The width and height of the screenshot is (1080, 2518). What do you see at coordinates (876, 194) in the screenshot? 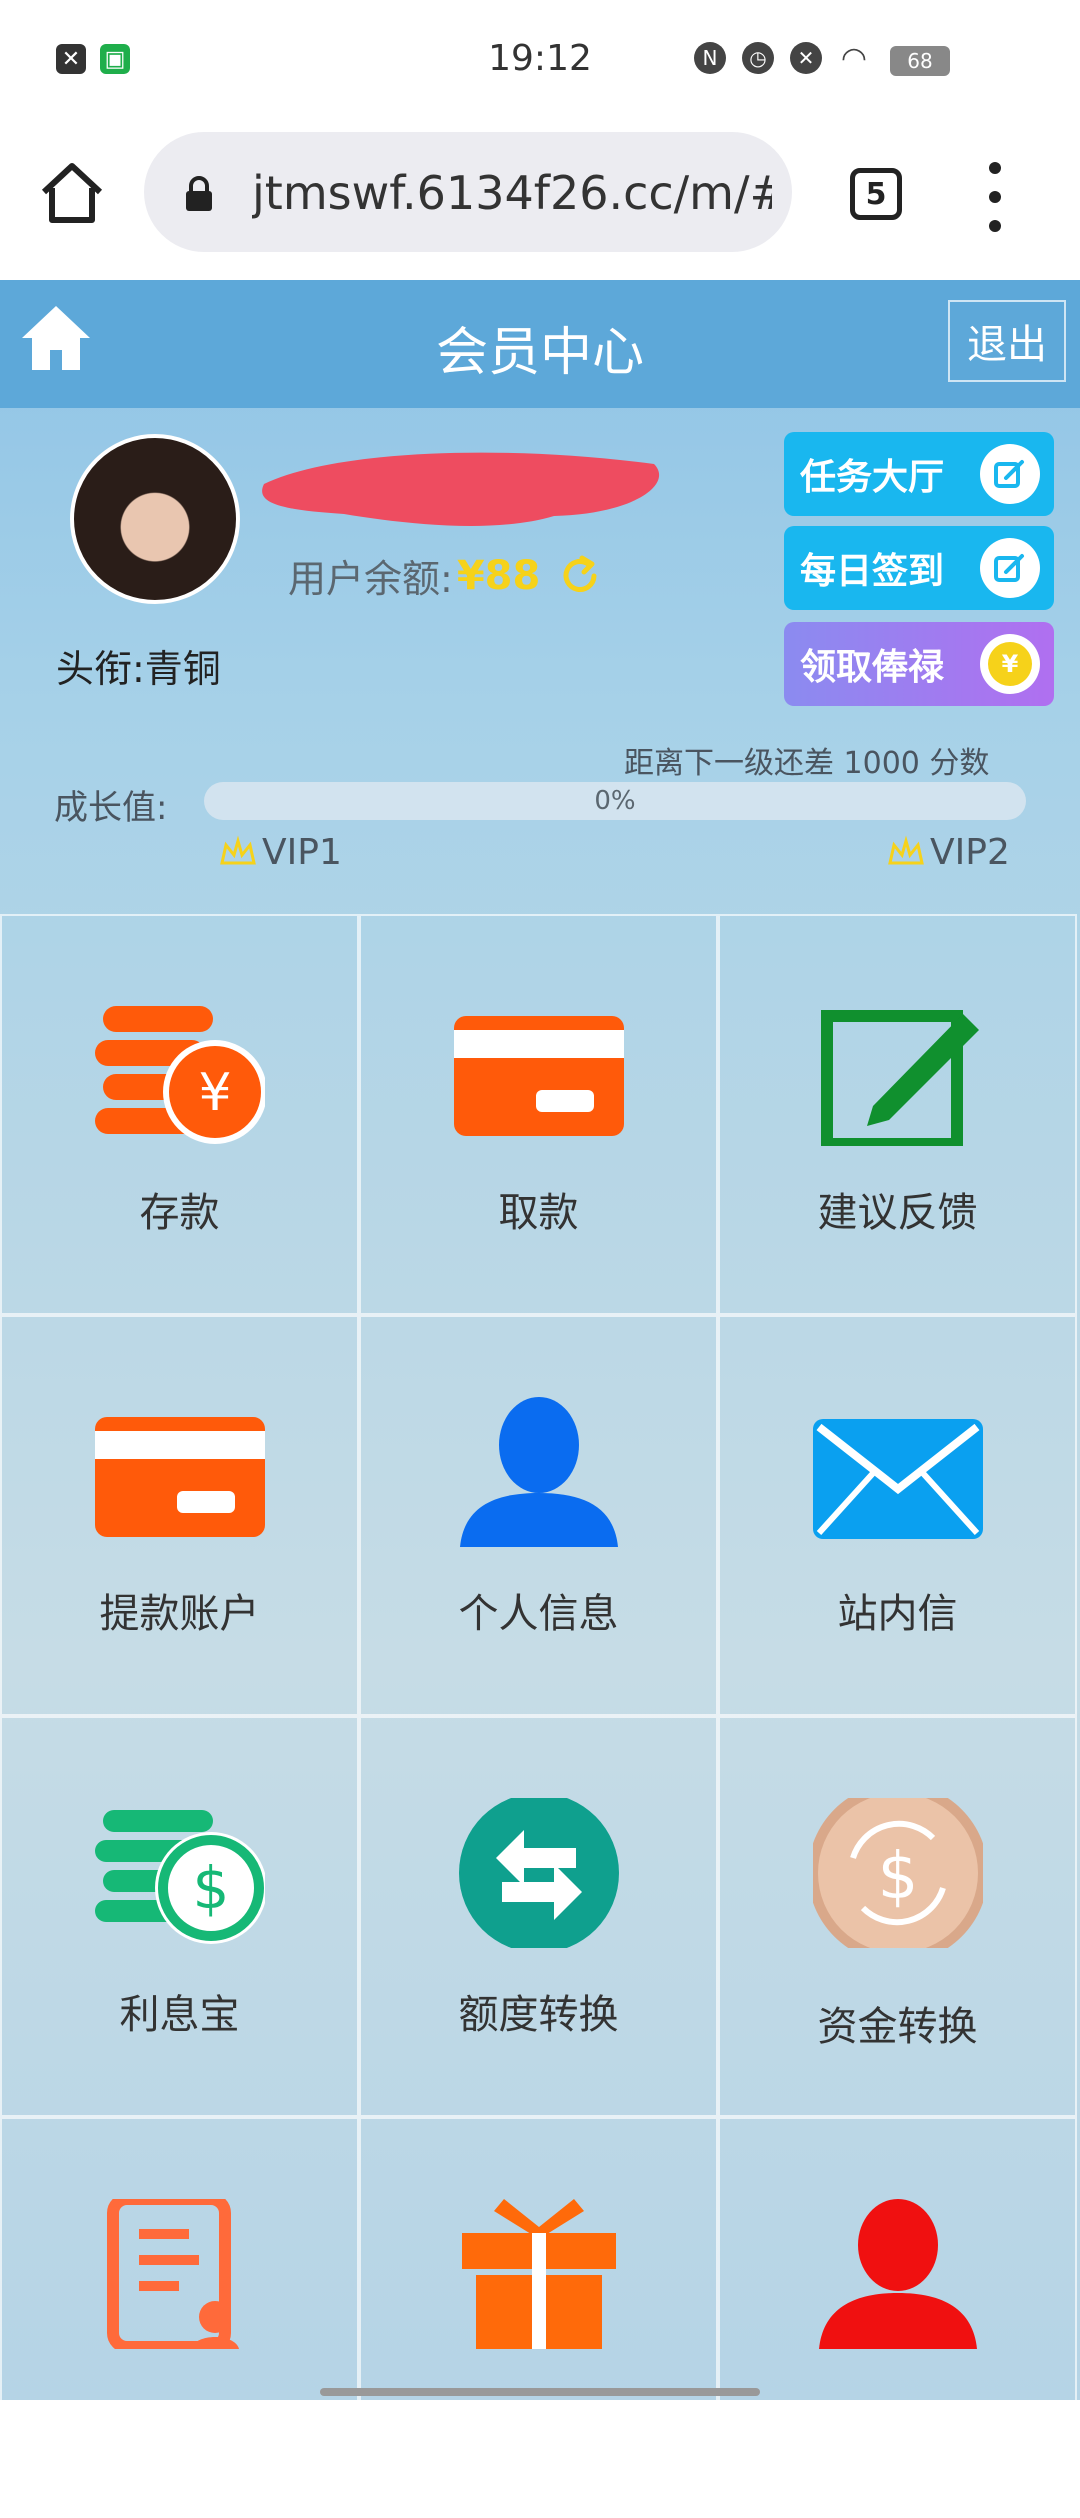
I see `tab-switcher-button: 5` at bounding box center [876, 194].